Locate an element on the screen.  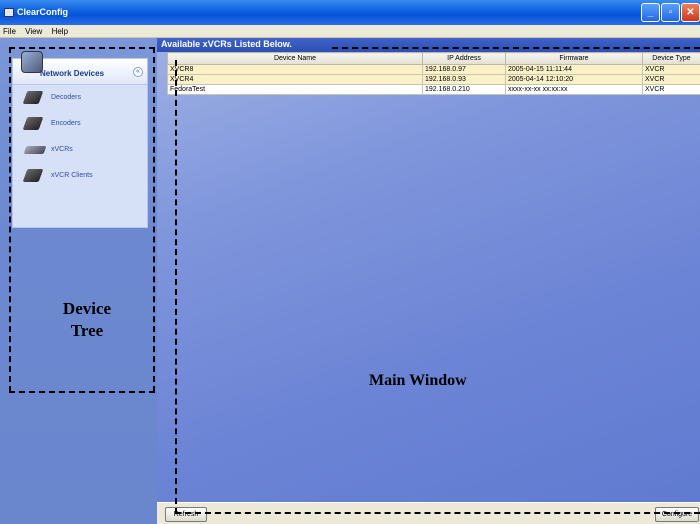
collapse-icon: « is located at coordinates (138, 72).